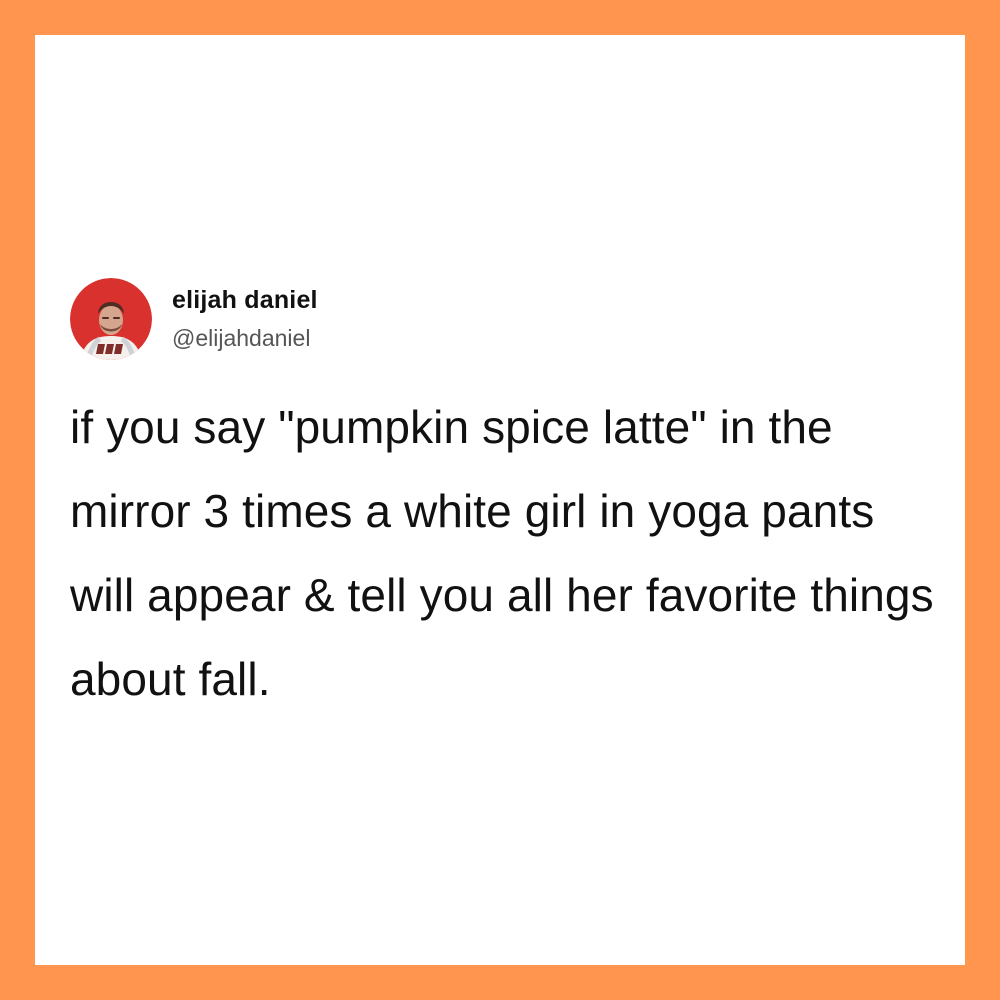  I want to click on author-display-name: elijah daniel, so click(245, 300).